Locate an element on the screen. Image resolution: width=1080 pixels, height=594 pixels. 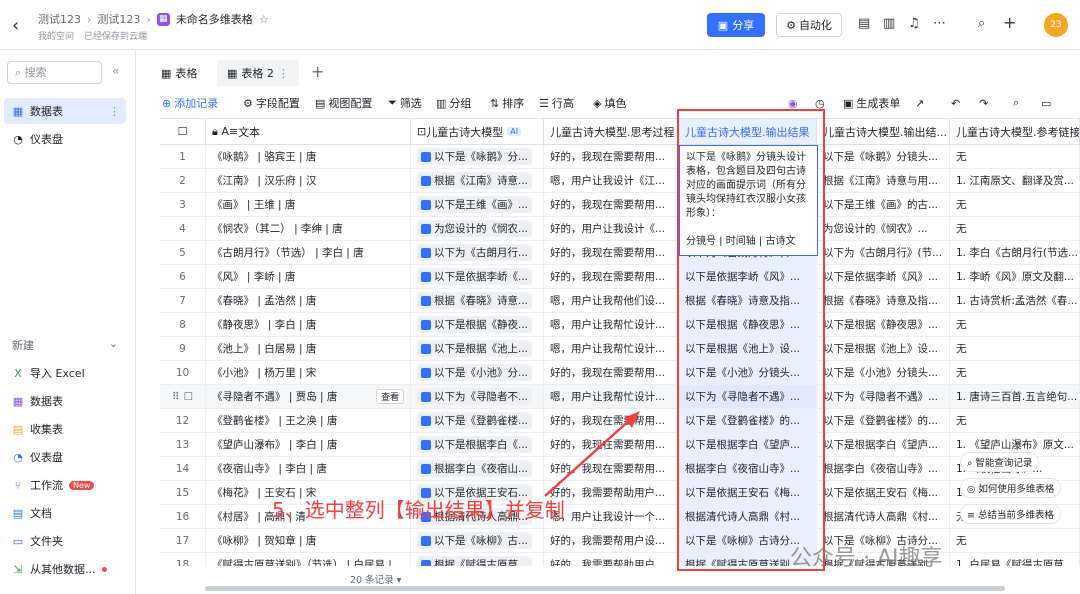
help-label: 智能查询记录 is located at coordinates (1004, 463).